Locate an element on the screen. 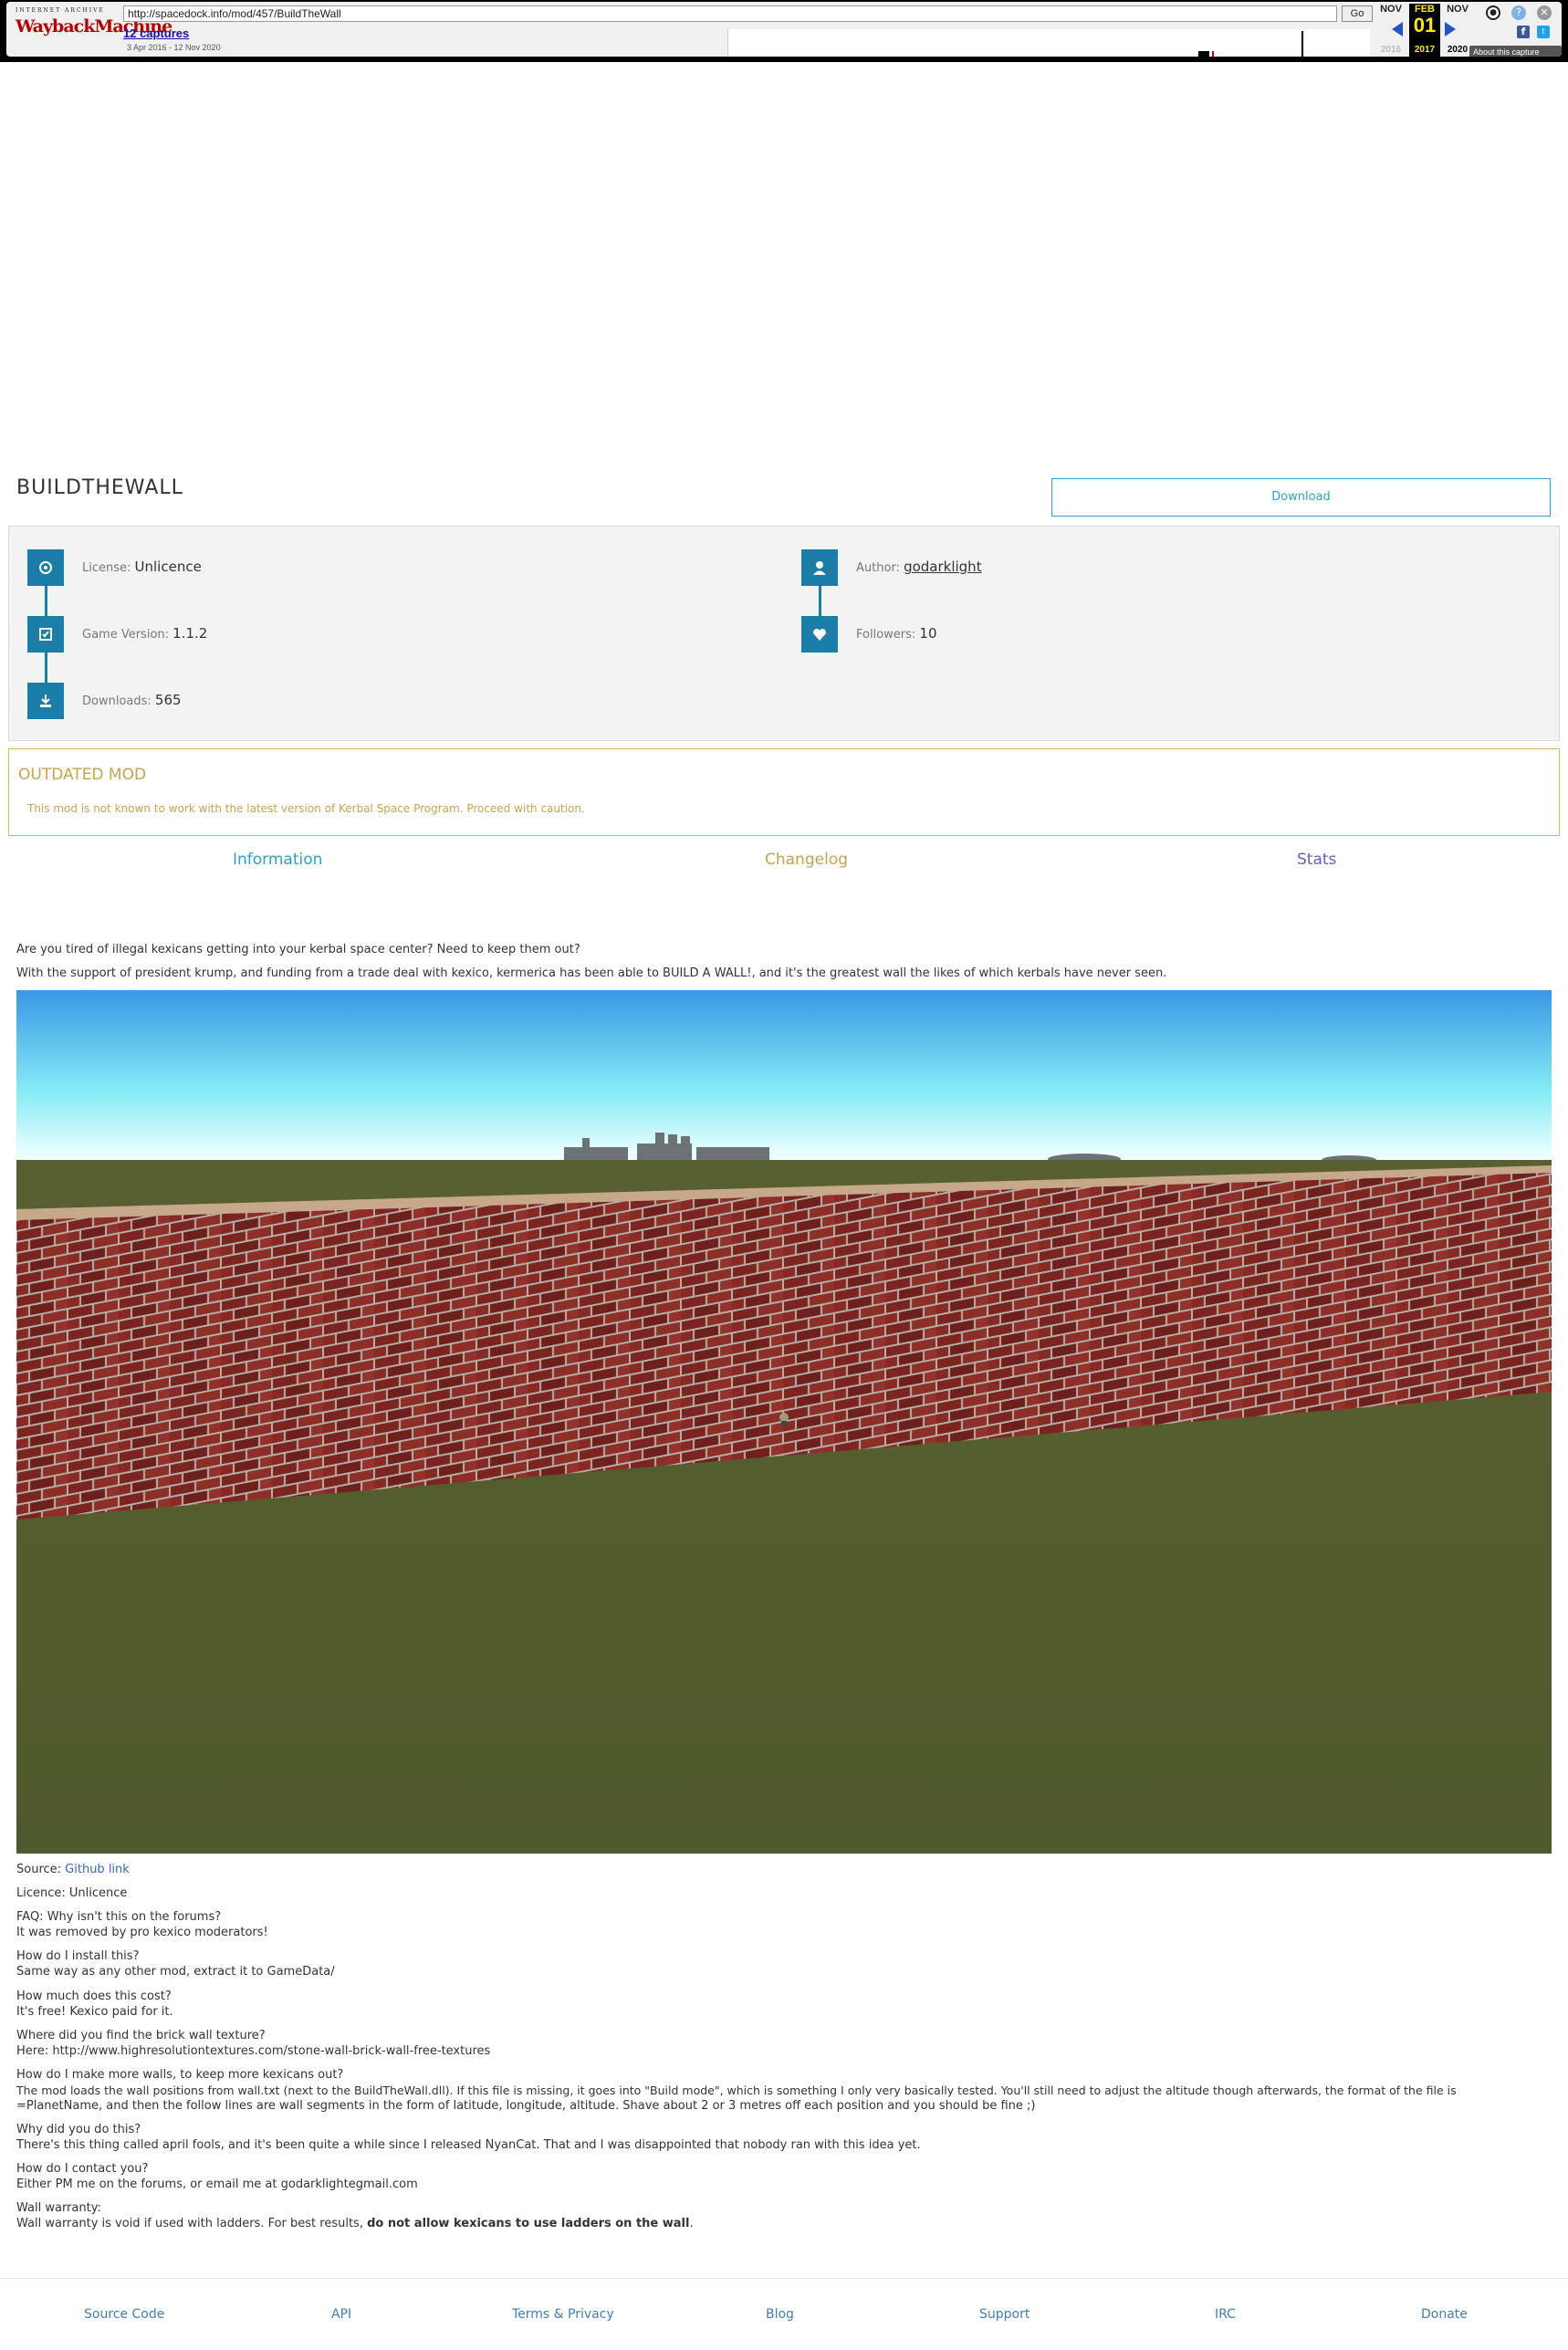  game-version-value: 1.1.2 is located at coordinates (190, 633).